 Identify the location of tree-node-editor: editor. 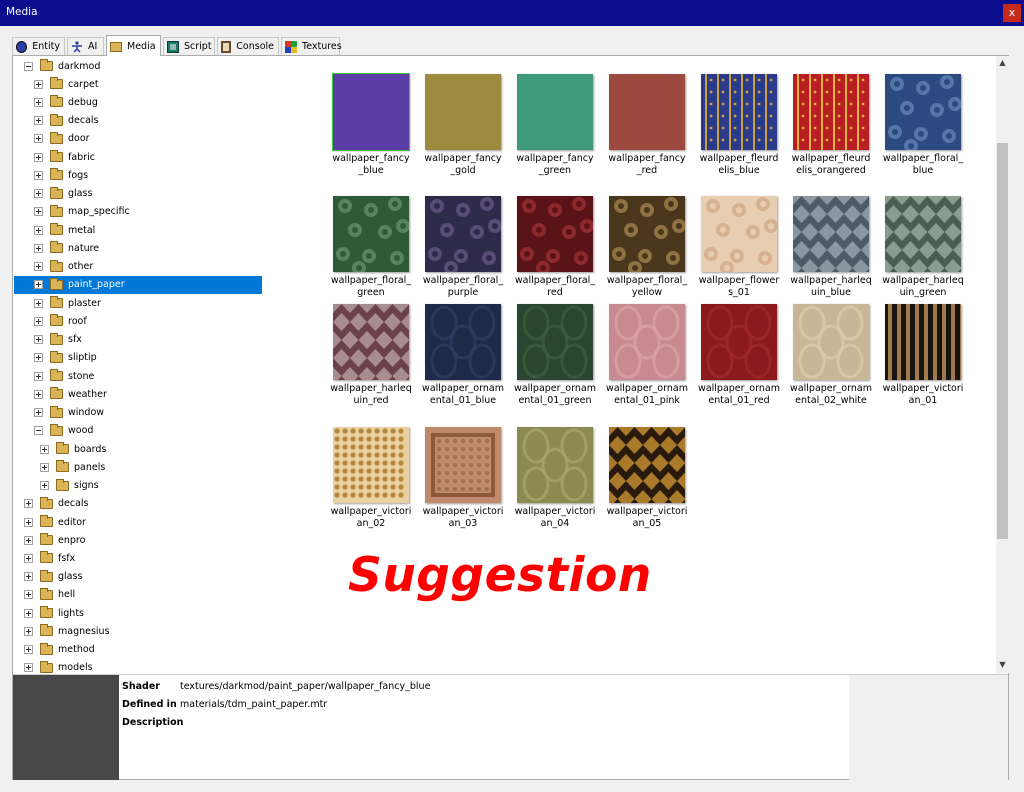
(55, 522).